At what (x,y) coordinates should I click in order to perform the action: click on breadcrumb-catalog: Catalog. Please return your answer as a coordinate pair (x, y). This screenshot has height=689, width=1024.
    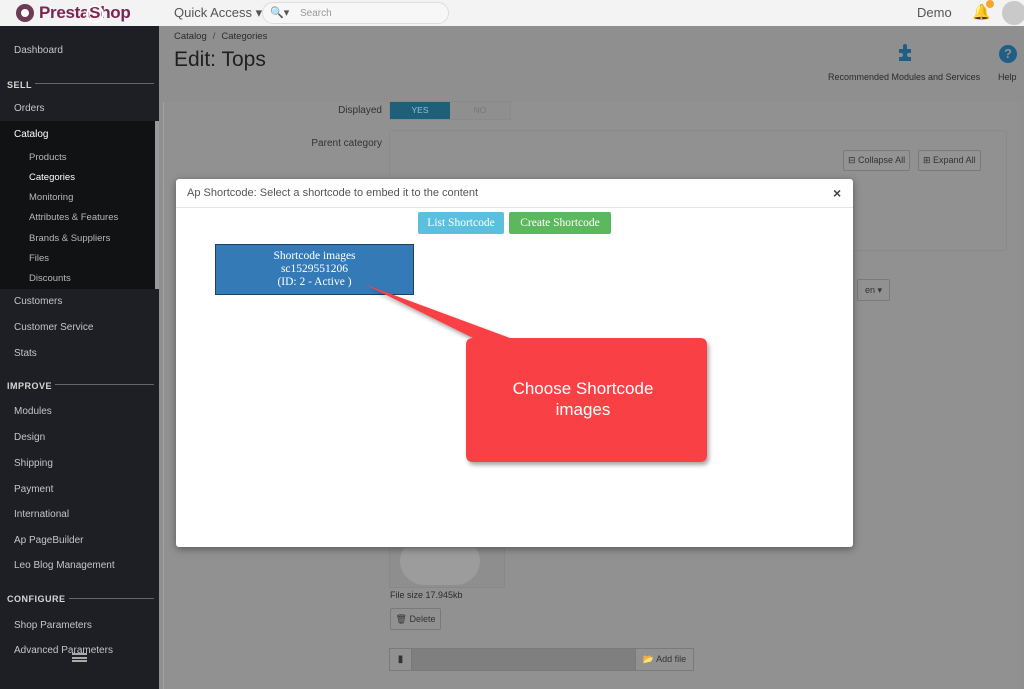
    Looking at the image, I should click on (190, 36).